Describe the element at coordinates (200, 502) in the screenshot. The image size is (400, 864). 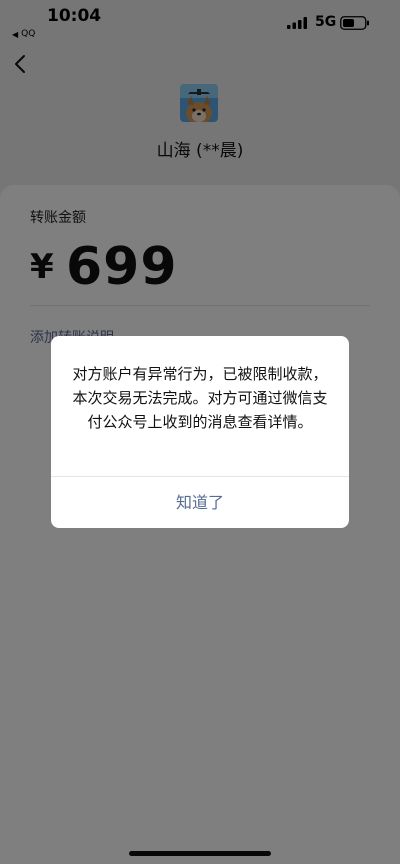
I see `ok-button: 知道了` at that location.